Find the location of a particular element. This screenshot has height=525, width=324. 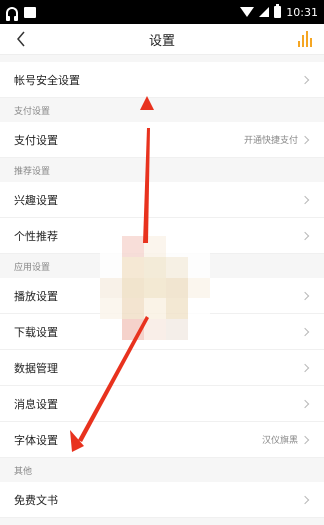

section-header-payment: 支付设置 is located at coordinates (162, 110).